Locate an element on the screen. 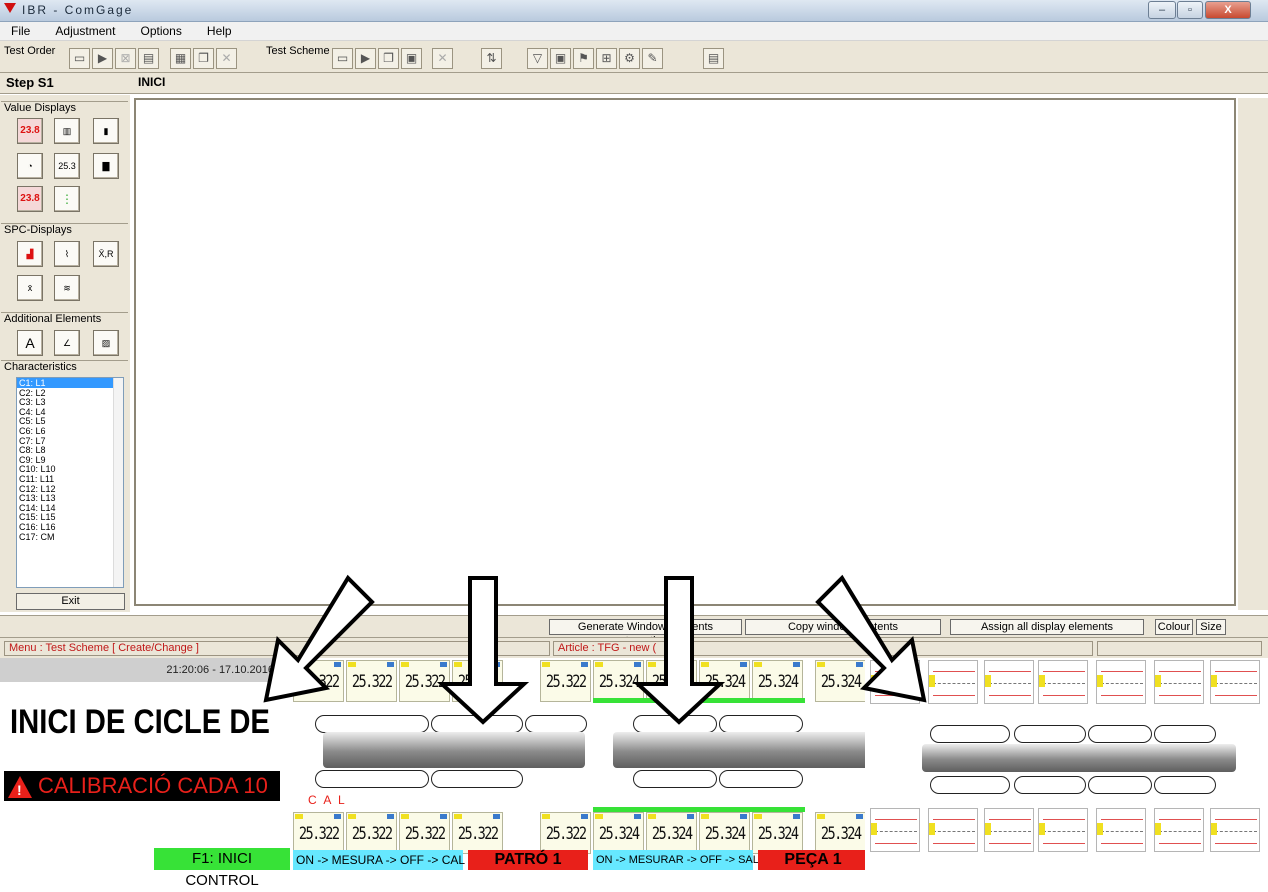  annotation-arrows is located at coordinates (595, 649).